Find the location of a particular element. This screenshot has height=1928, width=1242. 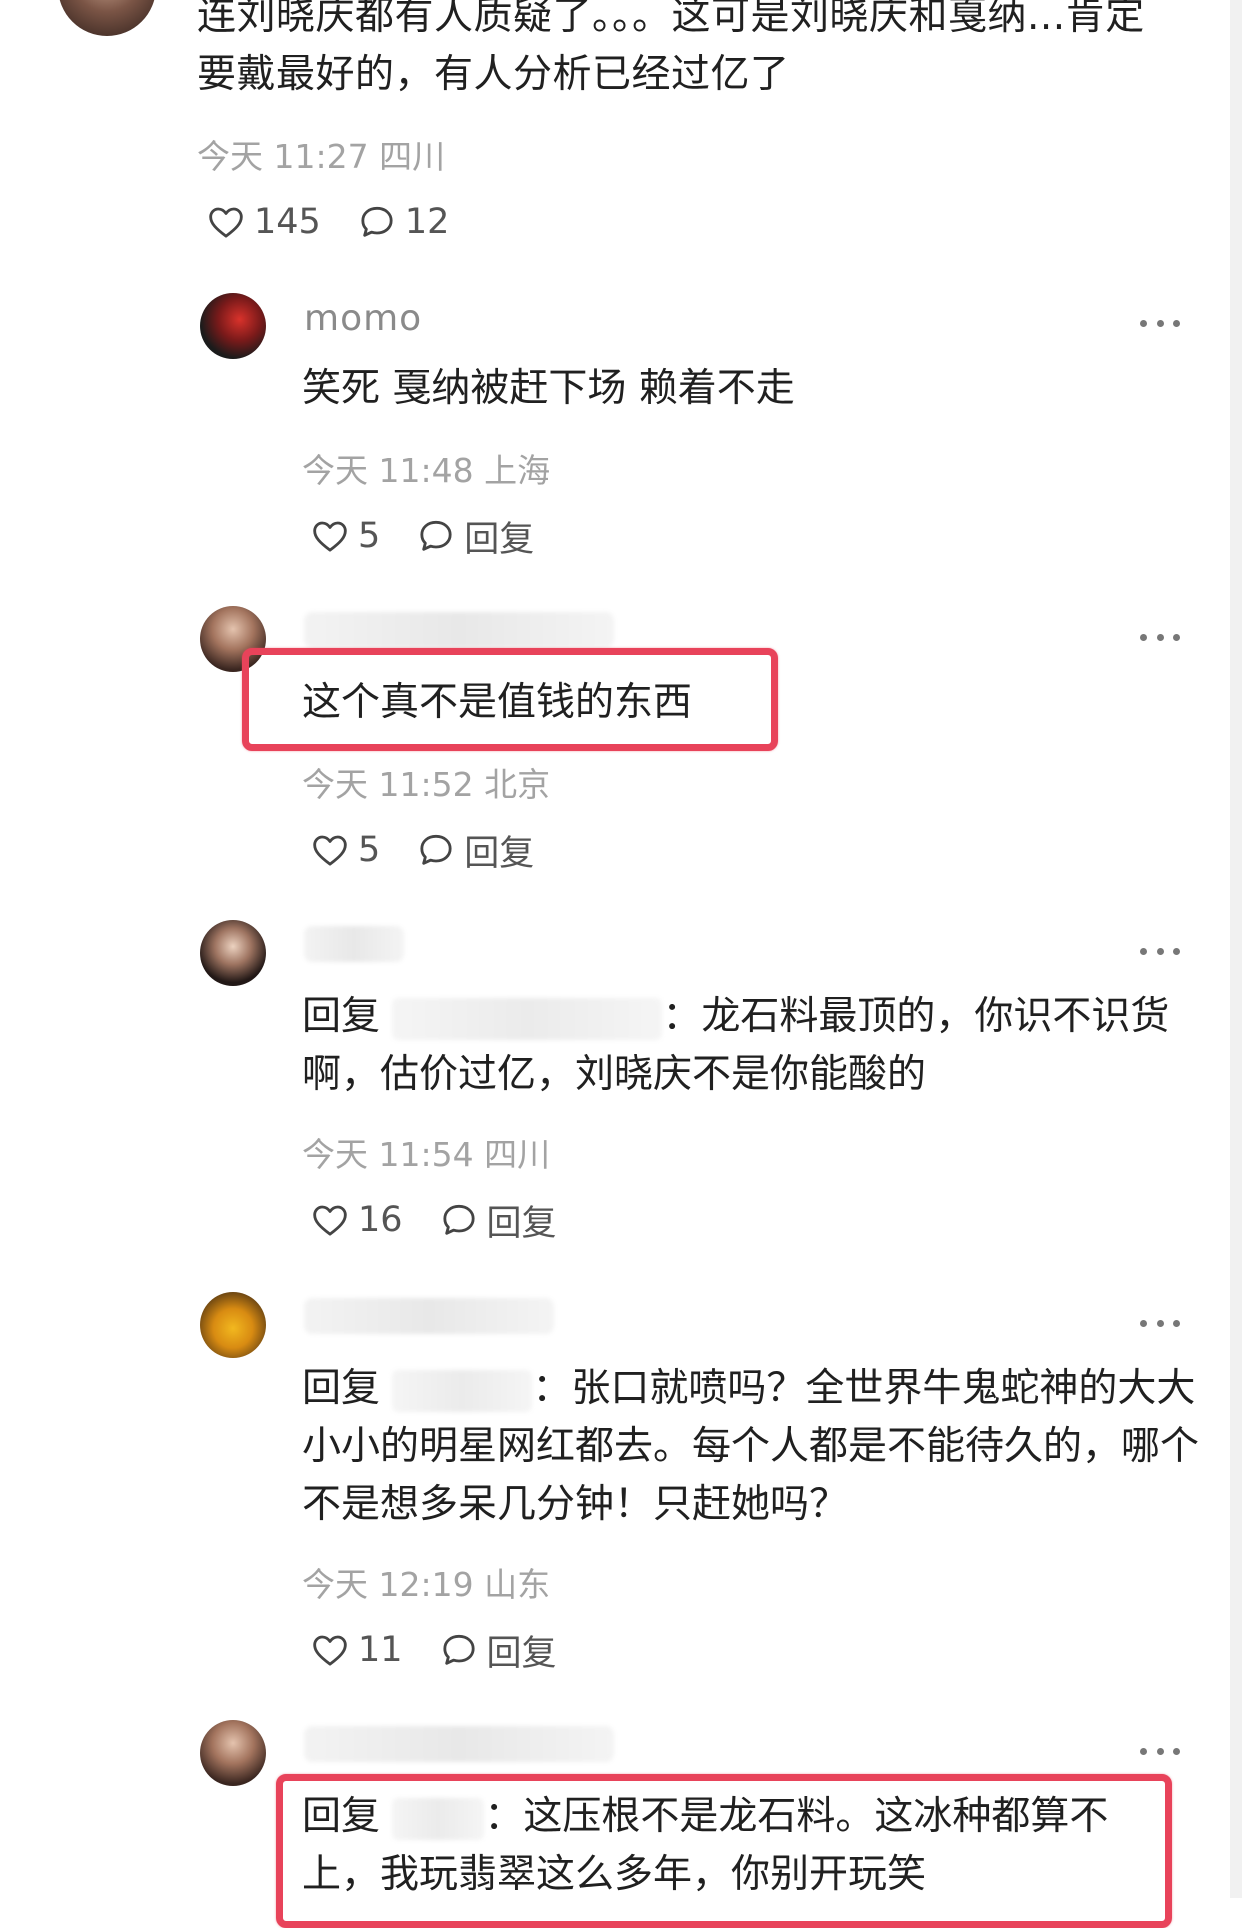

top-comment-actions: 145 12 is located at coordinates (345, 222).